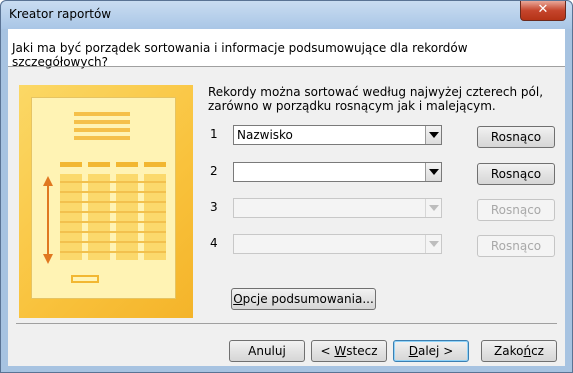 This screenshot has height=373, width=573. What do you see at coordinates (337, 172) in the screenshot?
I see `sort-field-2-combo` at bounding box center [337, 172].